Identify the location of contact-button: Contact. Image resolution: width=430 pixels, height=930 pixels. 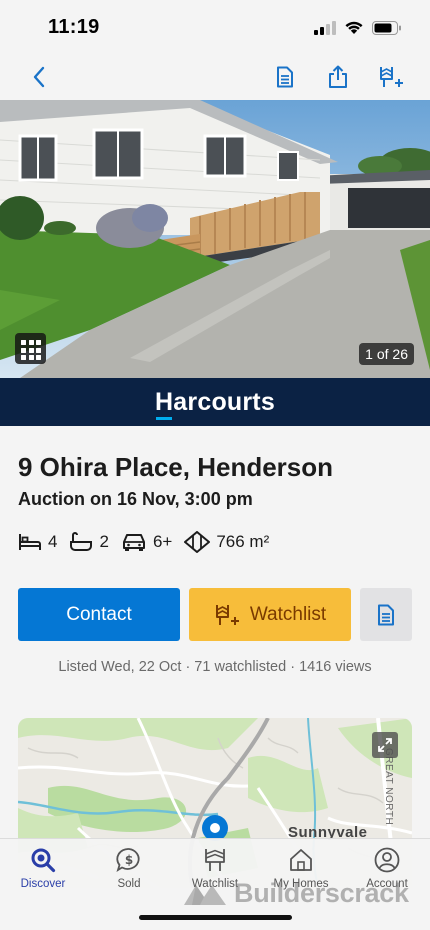
(99, 614).